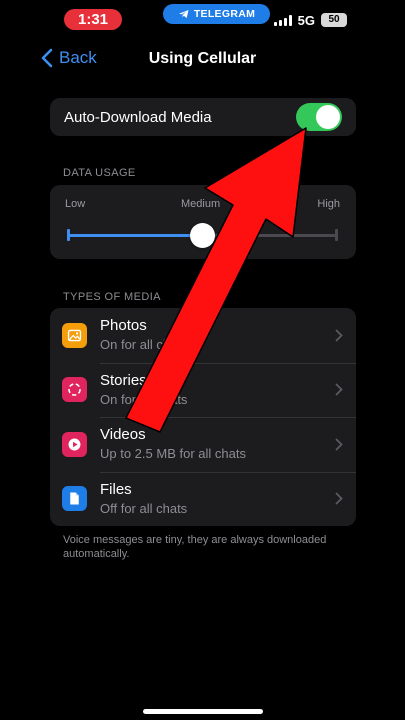  I want to click on battery-level: 50, so click(334, 20).